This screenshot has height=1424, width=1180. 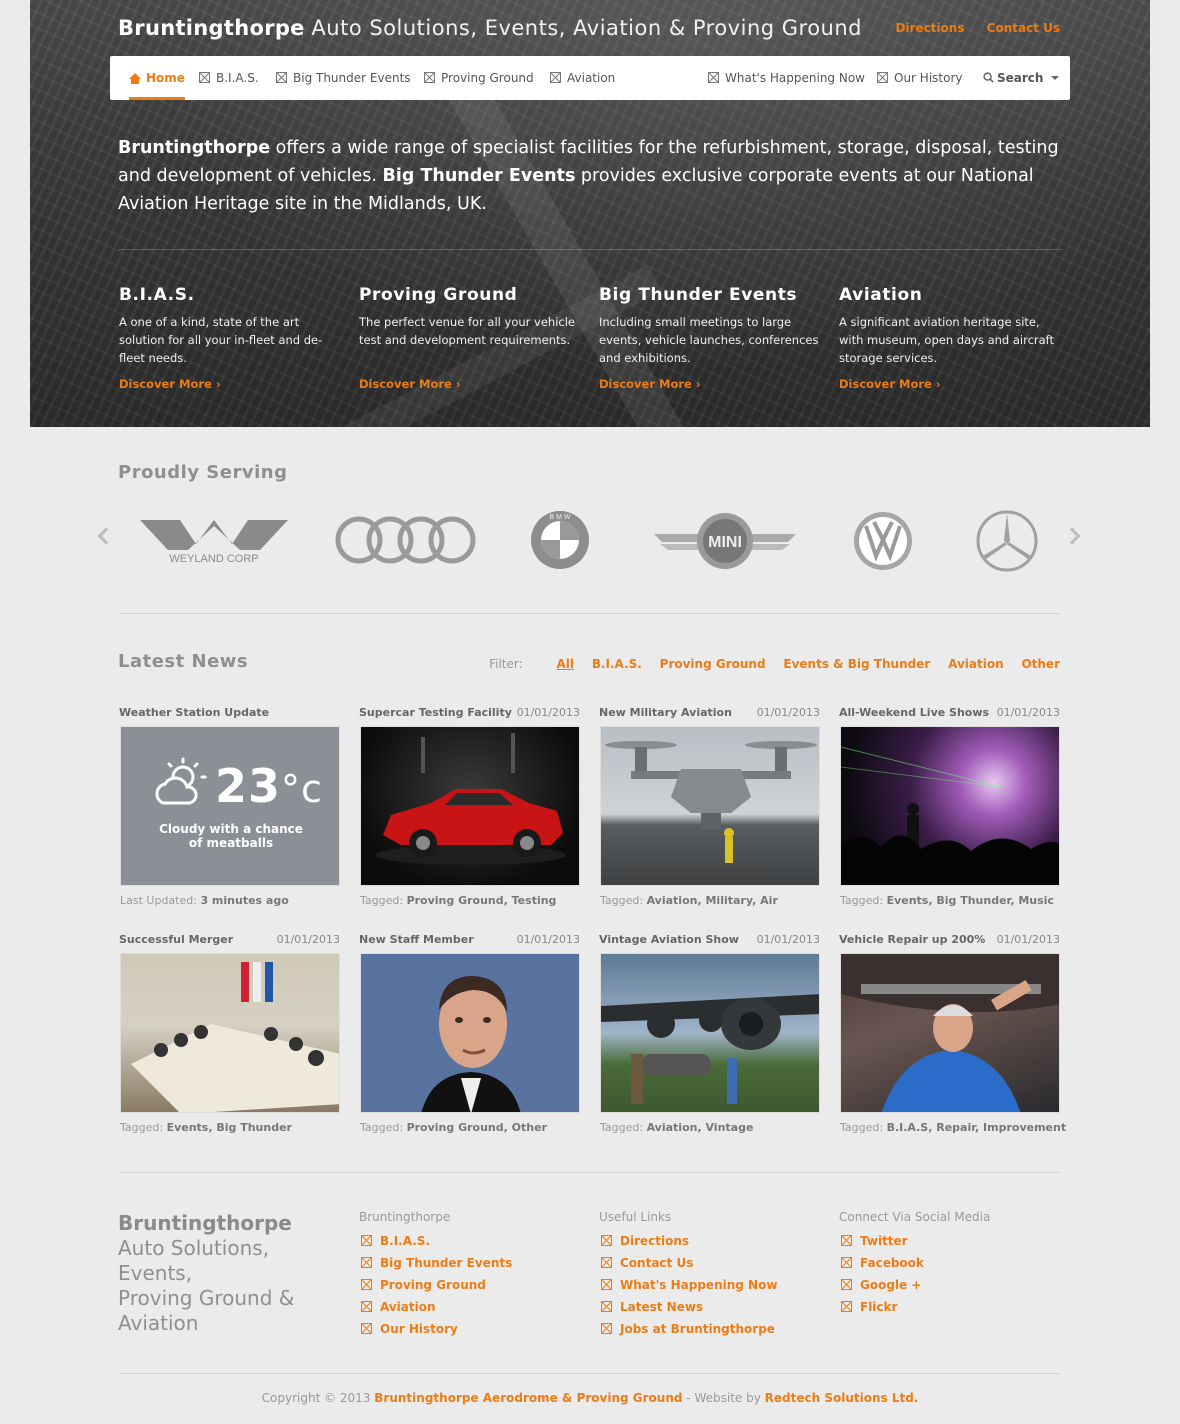 What do you see at coordinates (419, 1329) in the screenshot?
I see `footer-link-label: Our History` at bounding box center [419, 1329].